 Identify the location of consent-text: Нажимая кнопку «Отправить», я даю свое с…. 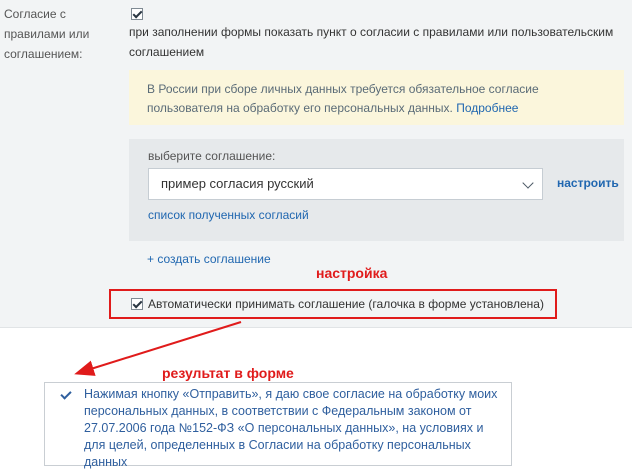
(291, 428).